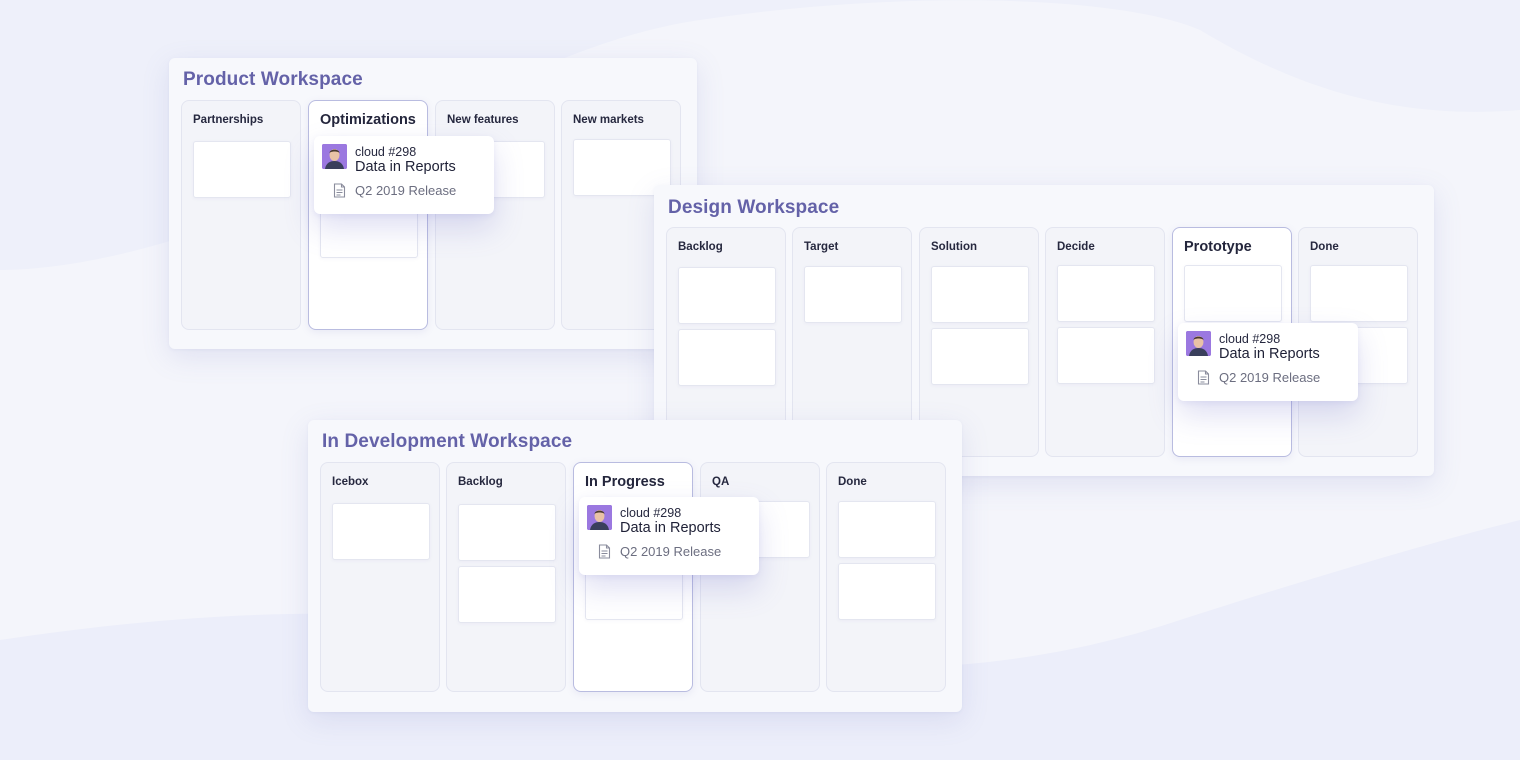 The width and height of the screenshot is (1520, 760). I want to click on column-title: Prototype, so click(1218, 247).